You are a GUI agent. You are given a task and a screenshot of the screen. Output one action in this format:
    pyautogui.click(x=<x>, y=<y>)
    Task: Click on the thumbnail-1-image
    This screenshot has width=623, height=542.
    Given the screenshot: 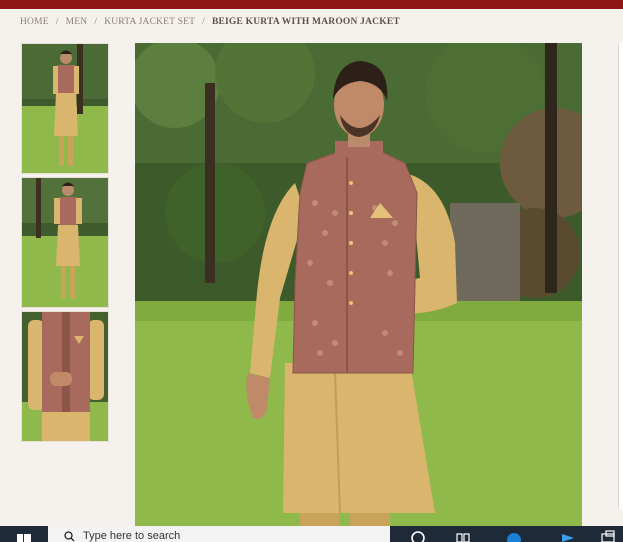 What is the action you would take?
    pyautogui.click(x=65, y=108)
    